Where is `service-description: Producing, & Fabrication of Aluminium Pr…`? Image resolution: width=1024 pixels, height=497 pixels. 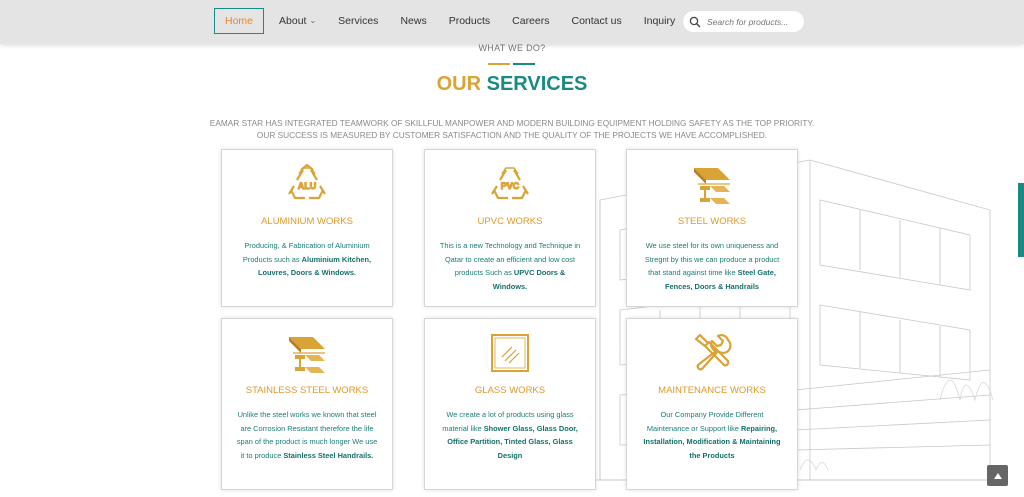 service-description: Producing, & Fabrication of Aluminium Pr… is located at coordinates (307, 259).